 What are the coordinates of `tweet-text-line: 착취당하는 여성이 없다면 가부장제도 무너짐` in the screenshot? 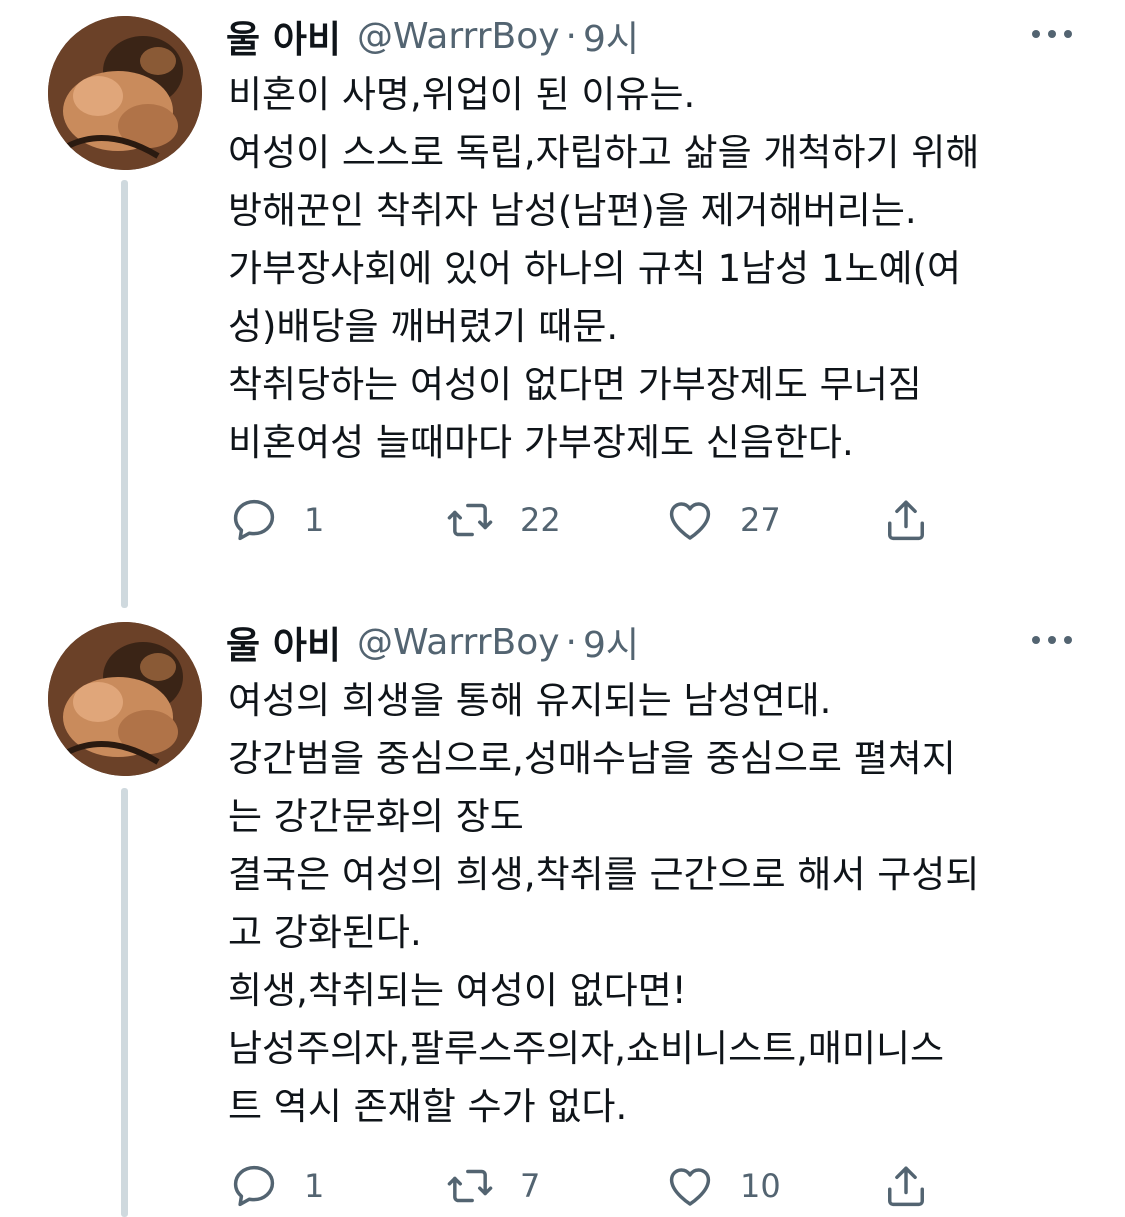 It's located at (575, 384).